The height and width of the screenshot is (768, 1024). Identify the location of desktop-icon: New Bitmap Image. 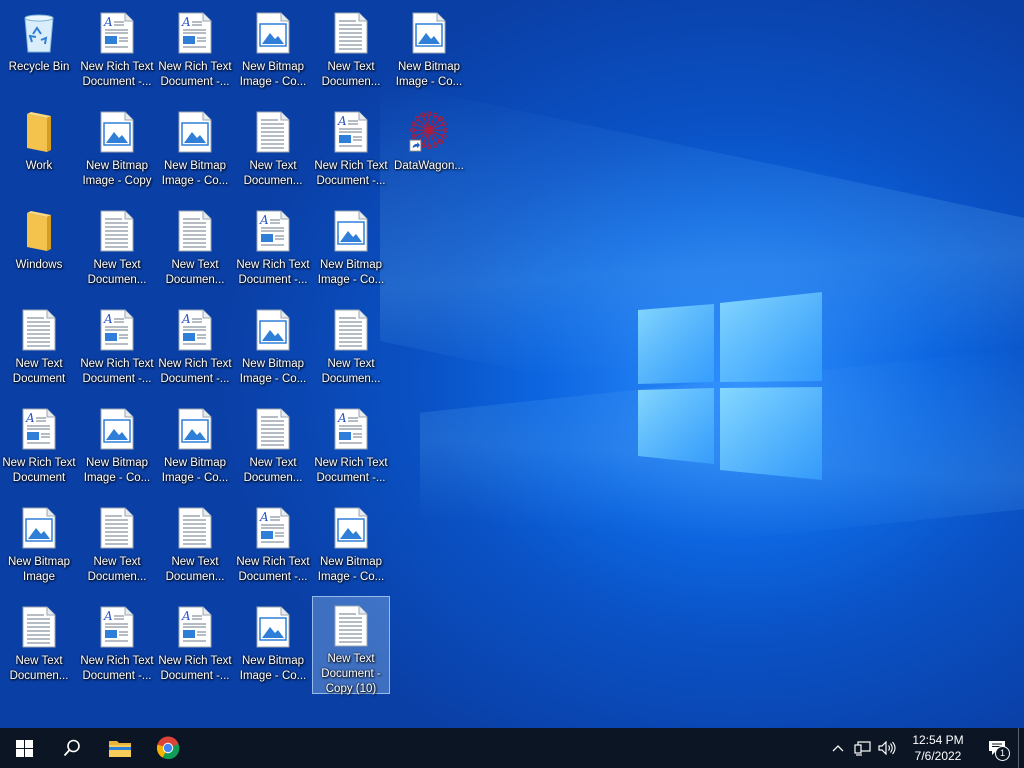
(39, 543).